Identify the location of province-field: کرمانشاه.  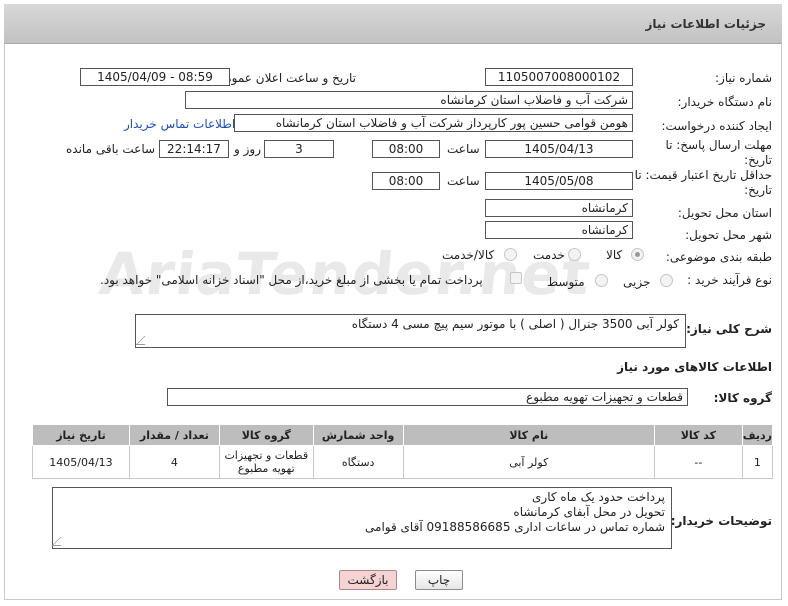
(559, 208).